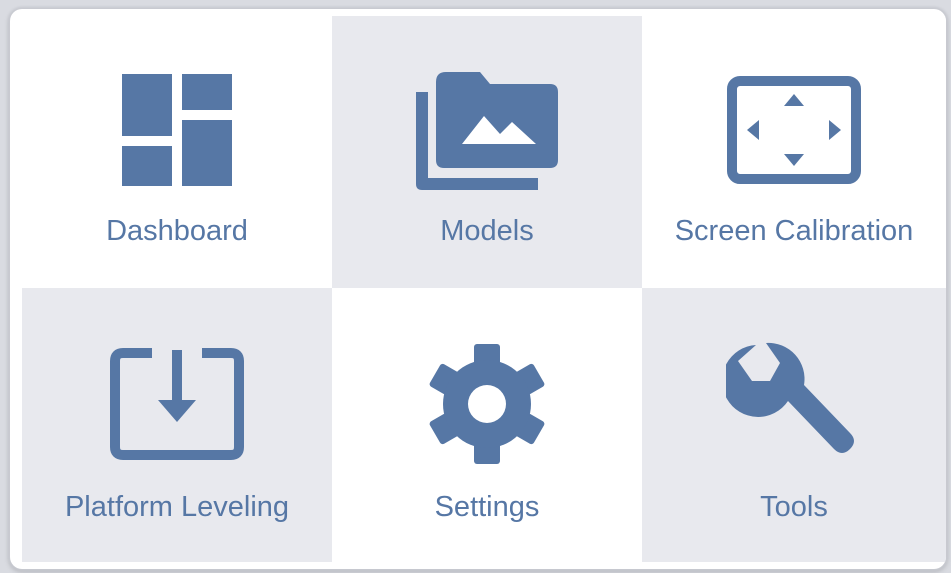 The width and height of the screenshot is (951, 573). What do you see at coordinates (794, 231) in the screenshot?
I see `screen-calibration-label: Screen Calibration` at bounding box center [794, 231].